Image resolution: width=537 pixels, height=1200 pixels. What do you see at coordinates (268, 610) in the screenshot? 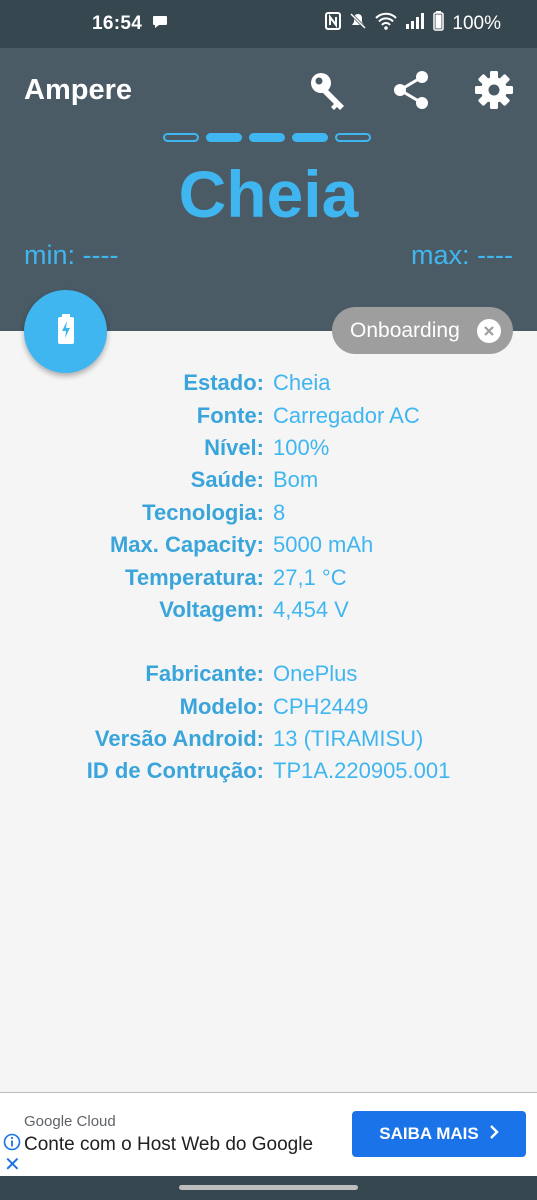
I see `info-row: Voltagem: 4,454 V` at bounding box center [268, 610].